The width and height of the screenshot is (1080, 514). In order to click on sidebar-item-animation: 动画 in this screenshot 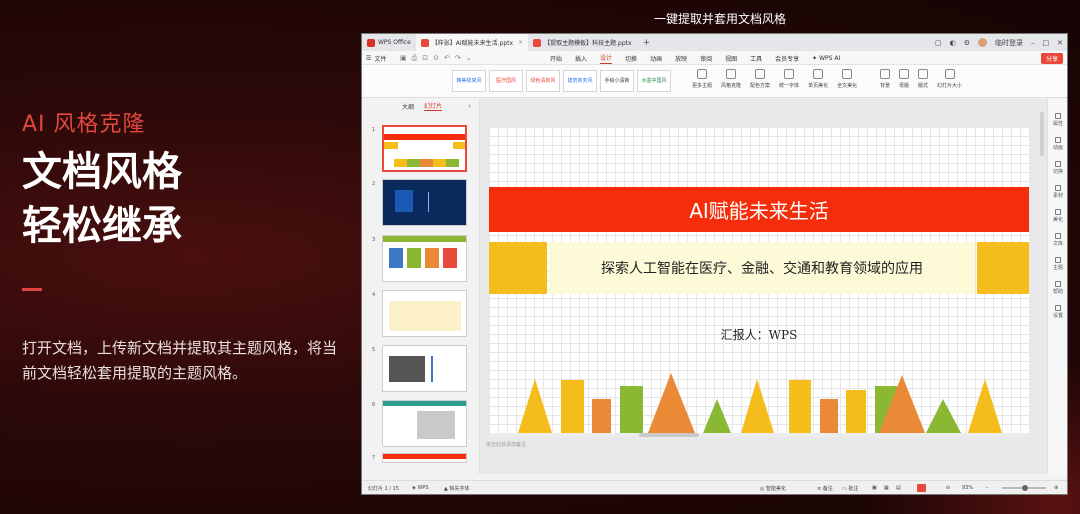, I will do `click(1057, 144)`.